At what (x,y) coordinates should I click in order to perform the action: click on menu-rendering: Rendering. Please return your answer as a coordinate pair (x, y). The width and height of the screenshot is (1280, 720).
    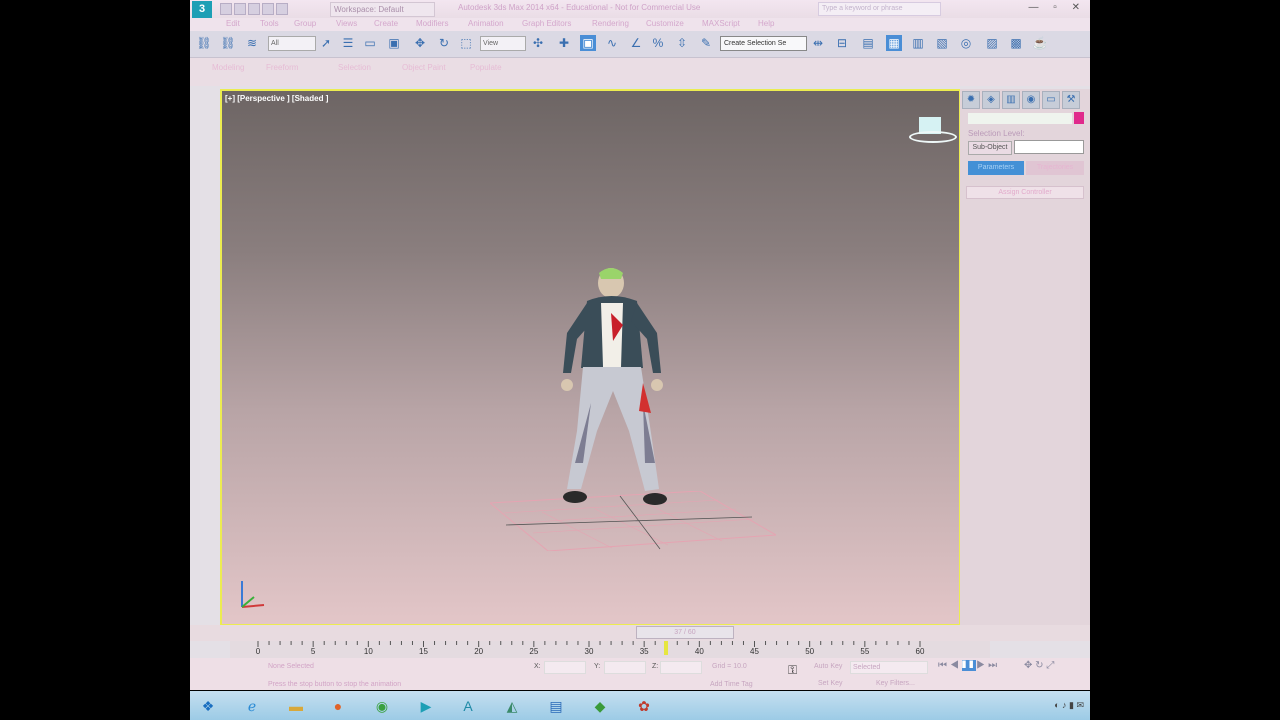
    Looking at the image, I should click on (610, 23).